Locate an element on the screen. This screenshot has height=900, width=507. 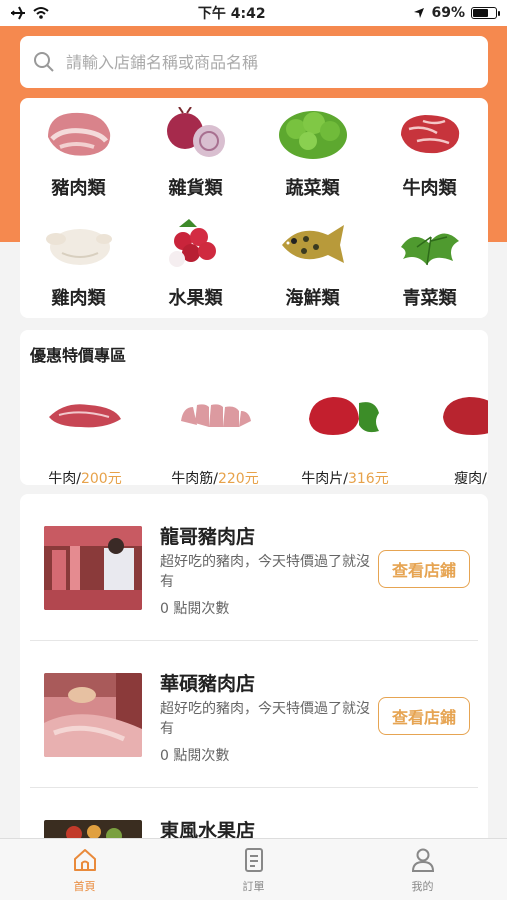
category-chicken: 雞肉類 is located at coordinates (78, 263).